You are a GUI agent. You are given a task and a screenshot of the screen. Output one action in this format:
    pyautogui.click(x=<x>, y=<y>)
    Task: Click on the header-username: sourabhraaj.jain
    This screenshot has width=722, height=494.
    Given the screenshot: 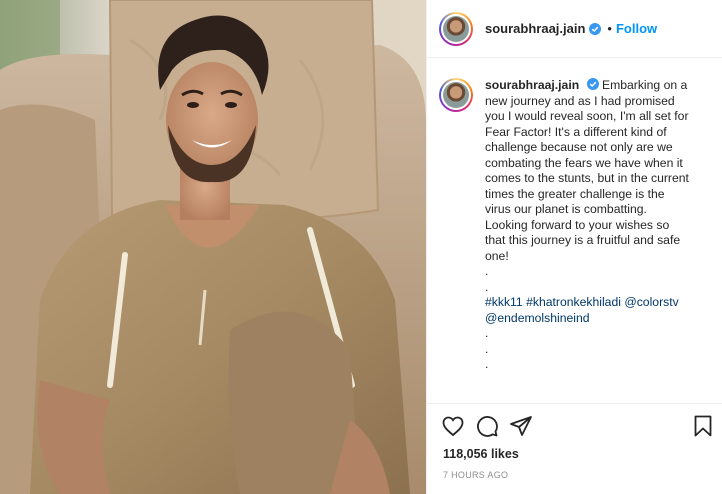 What is the action you would take?
    pyautogui.click(x=535, y=28)
    